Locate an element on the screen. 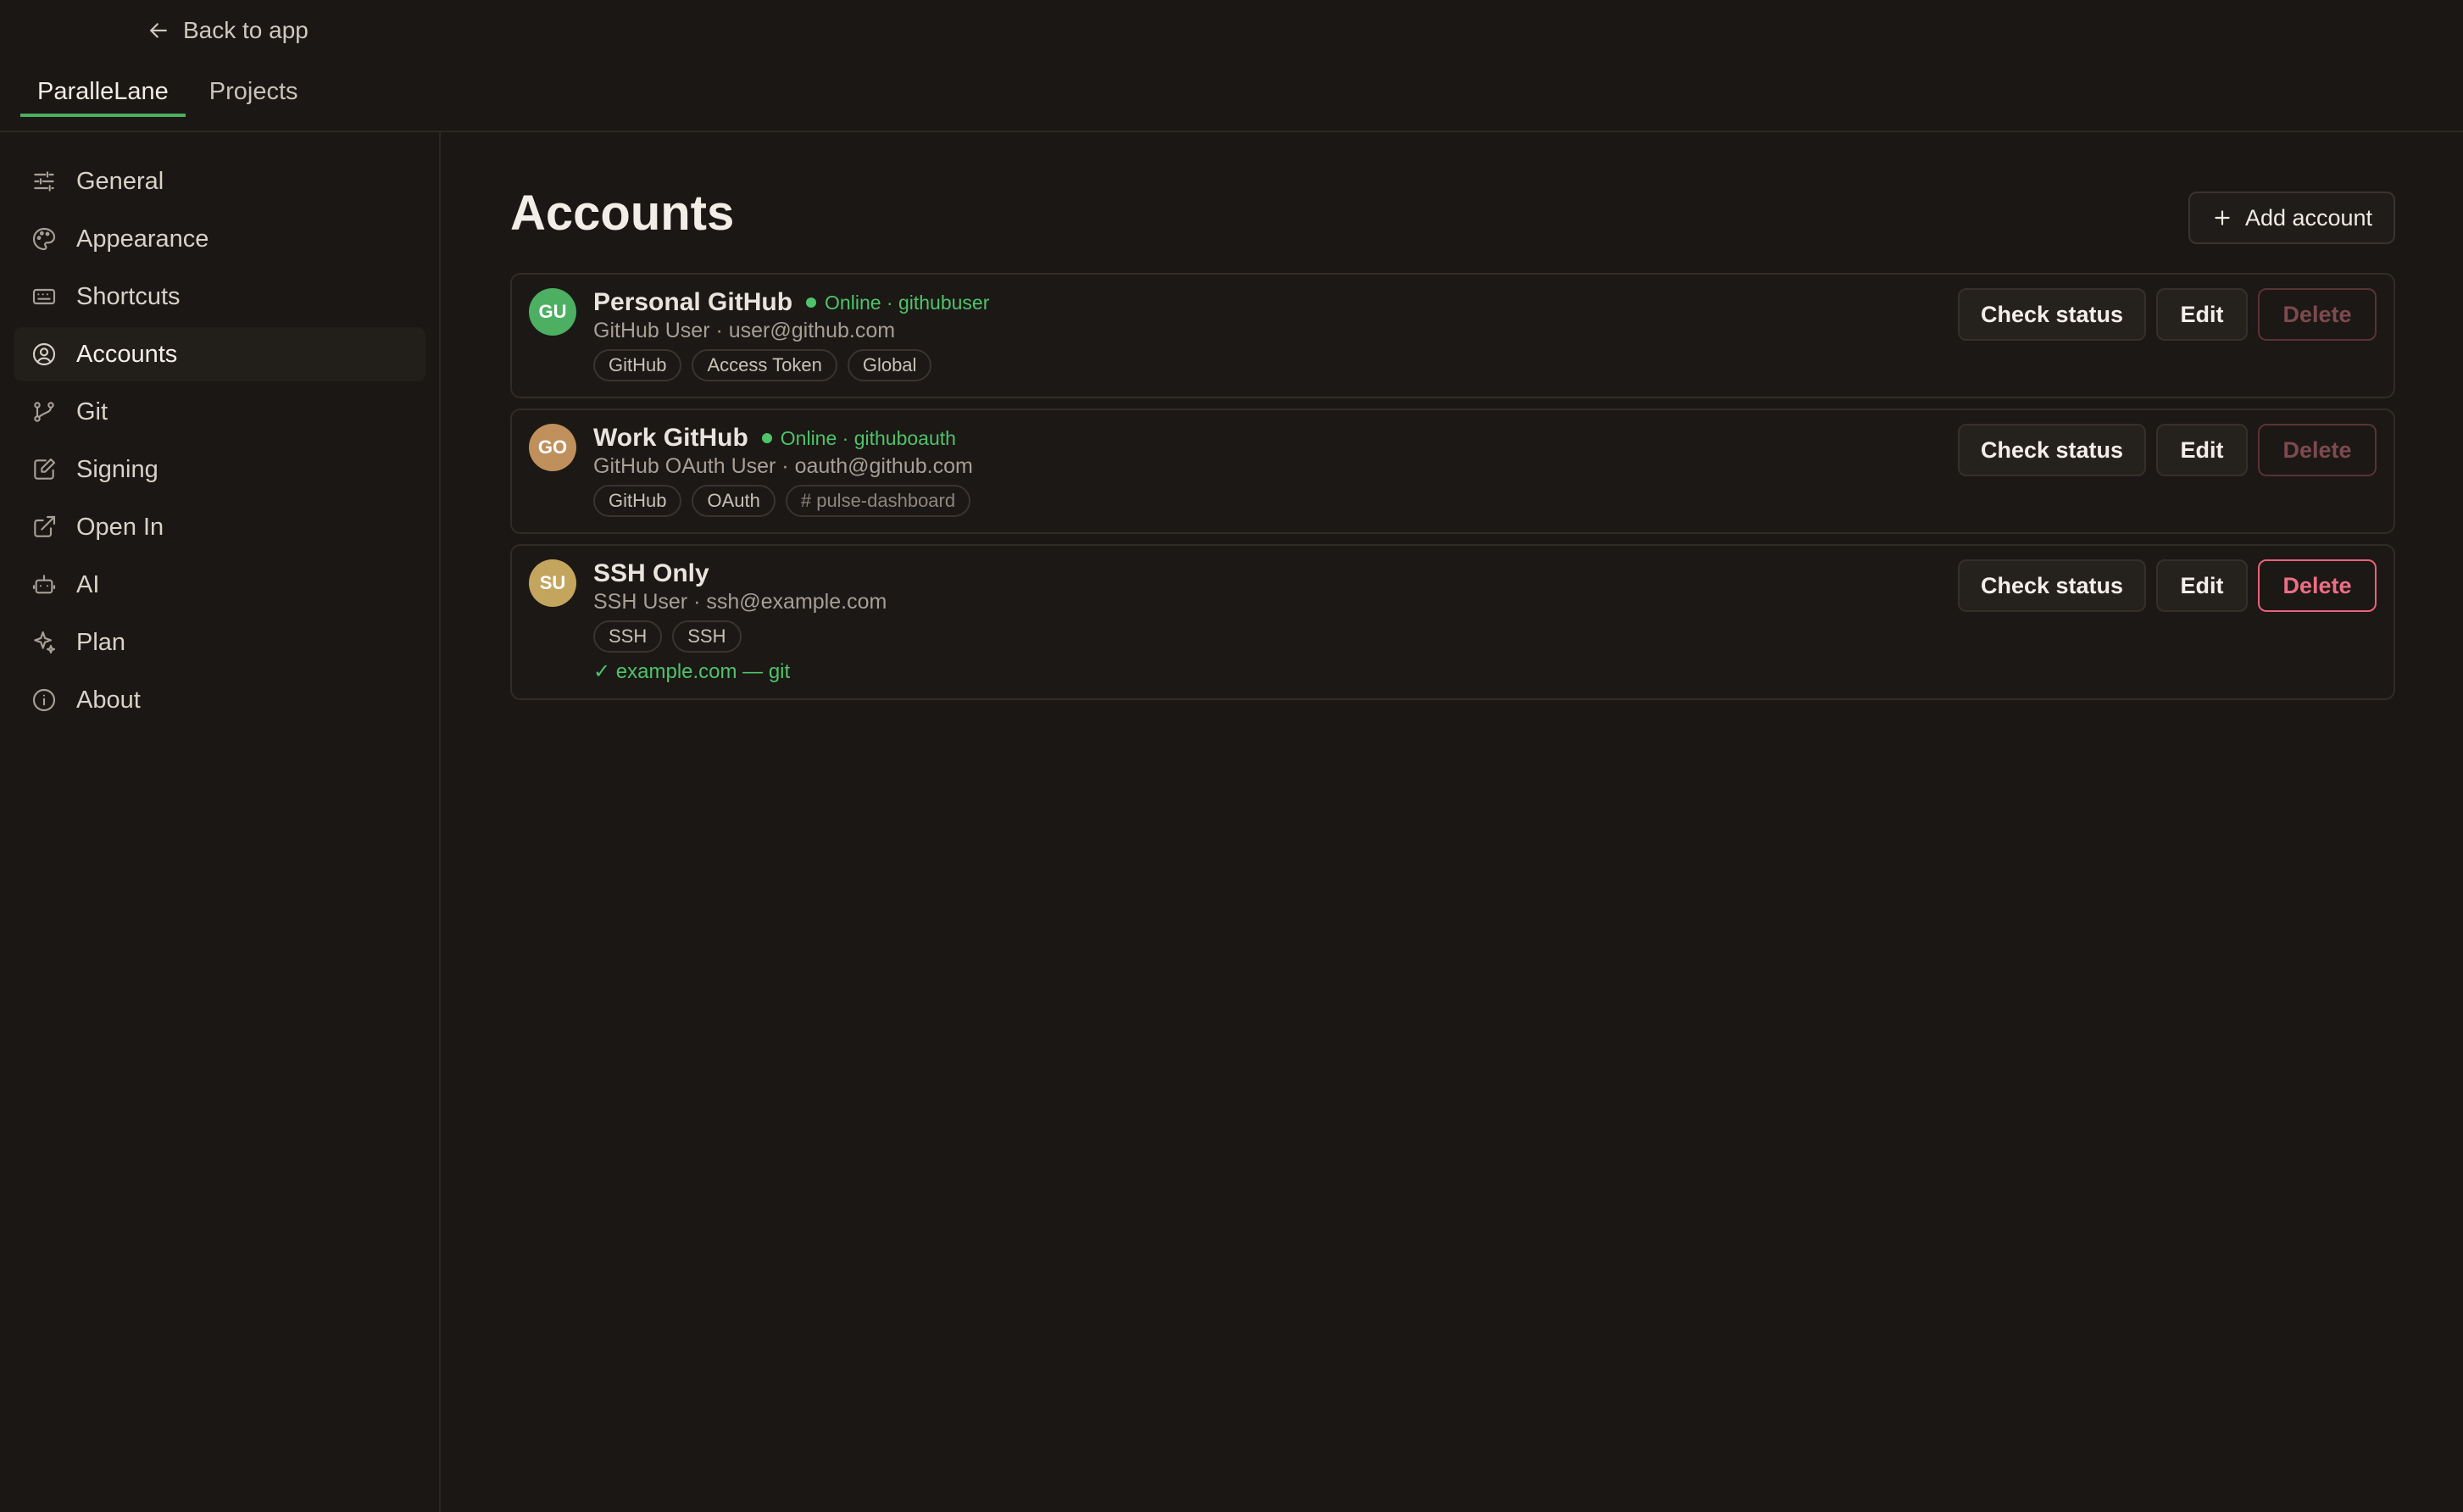  back-to-app-label: Back to app is located at coordinates (246, 30).